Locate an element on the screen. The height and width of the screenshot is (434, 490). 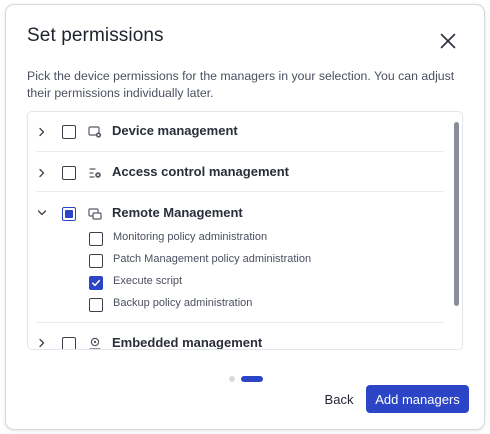
category-row-remote-management: Remote Management is located at coordinates (236, 213).